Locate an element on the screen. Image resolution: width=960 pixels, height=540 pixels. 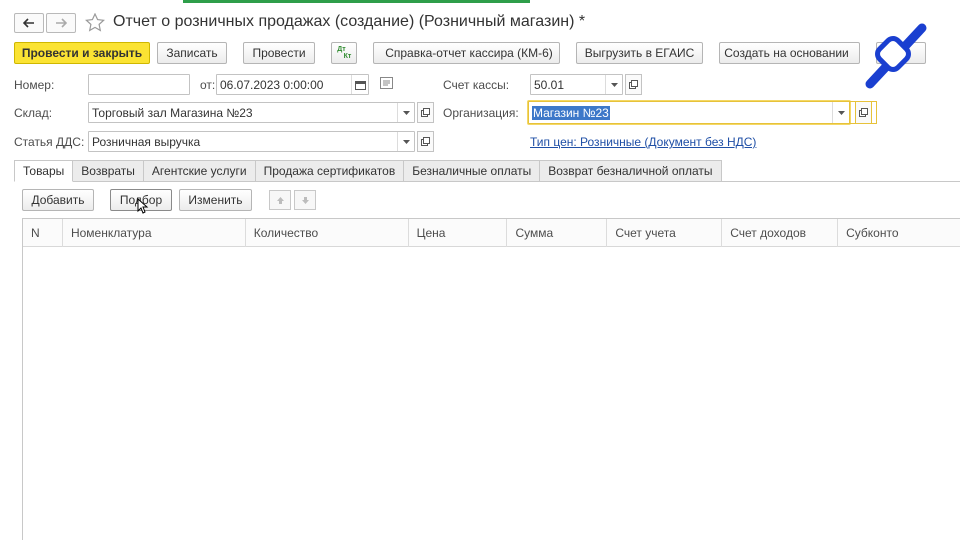
dds-label: Статья ДДС: is located at coordinates (49, 142).